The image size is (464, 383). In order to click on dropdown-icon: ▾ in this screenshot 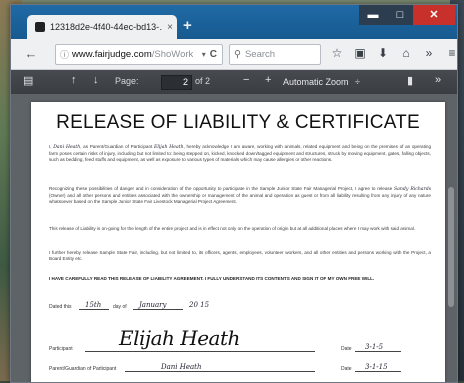, I will do `click(204, 54)`.